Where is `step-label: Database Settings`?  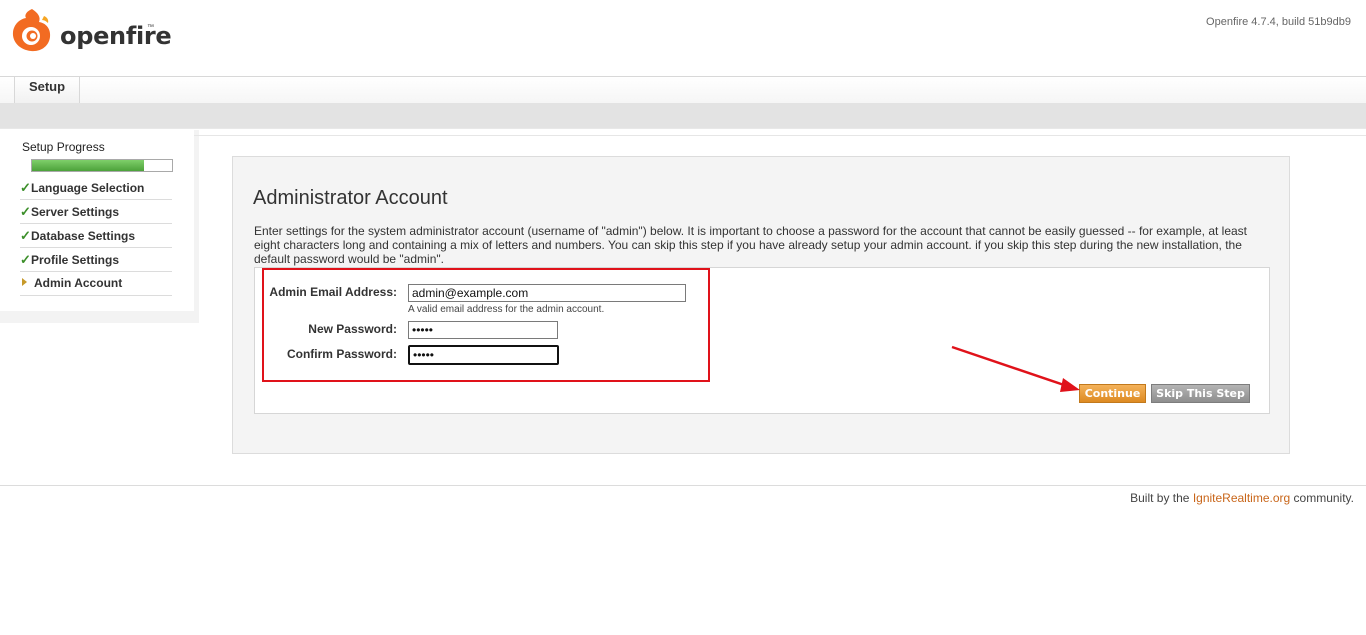
step-label: Database Settings is located at coordinates (83, 236).